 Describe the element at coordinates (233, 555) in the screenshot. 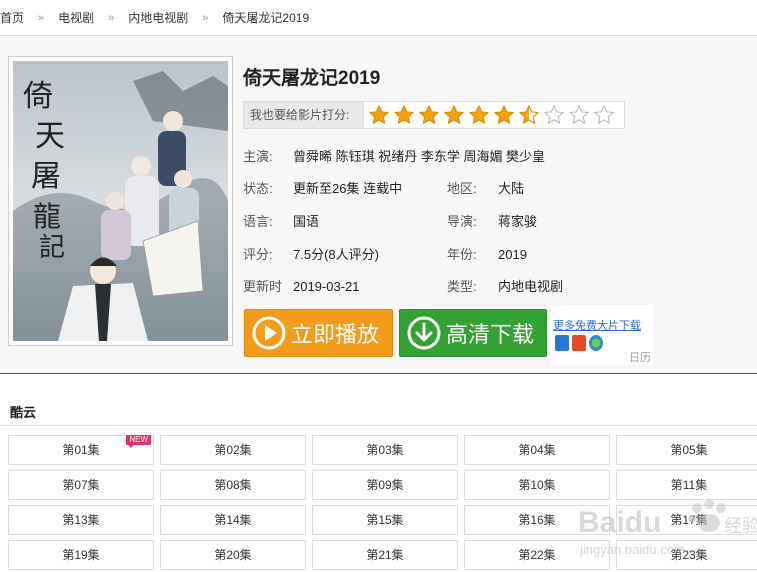

I see `episode-button: 第20集` at that location.